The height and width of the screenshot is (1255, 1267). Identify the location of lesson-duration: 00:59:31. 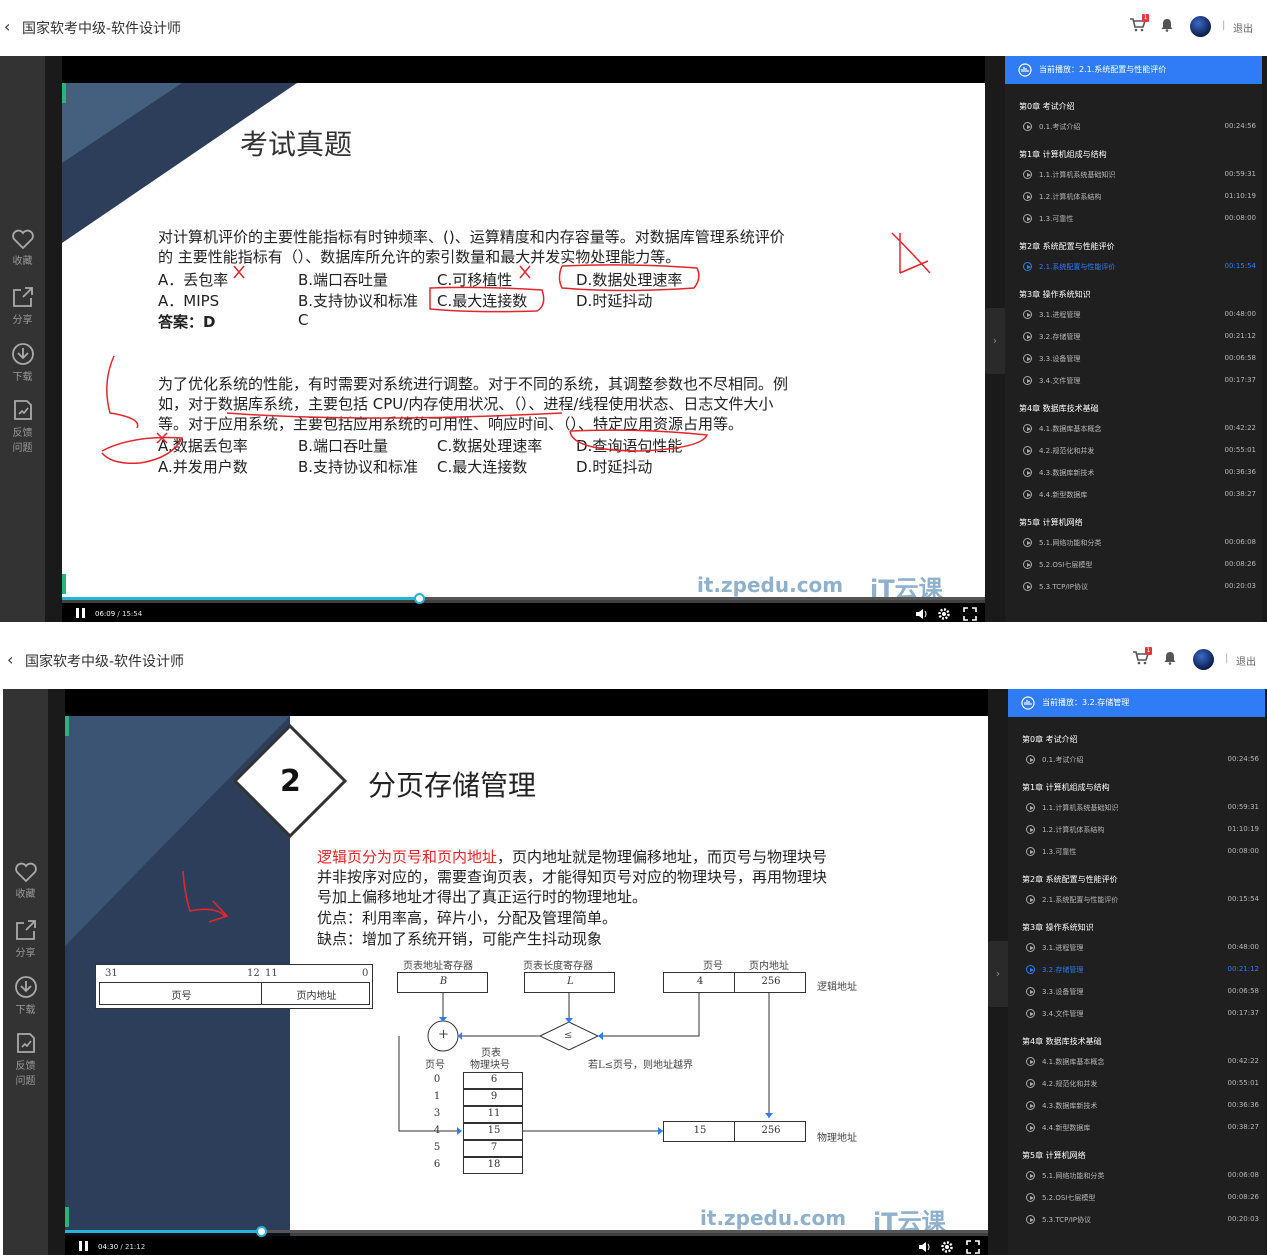
(1240, 174).